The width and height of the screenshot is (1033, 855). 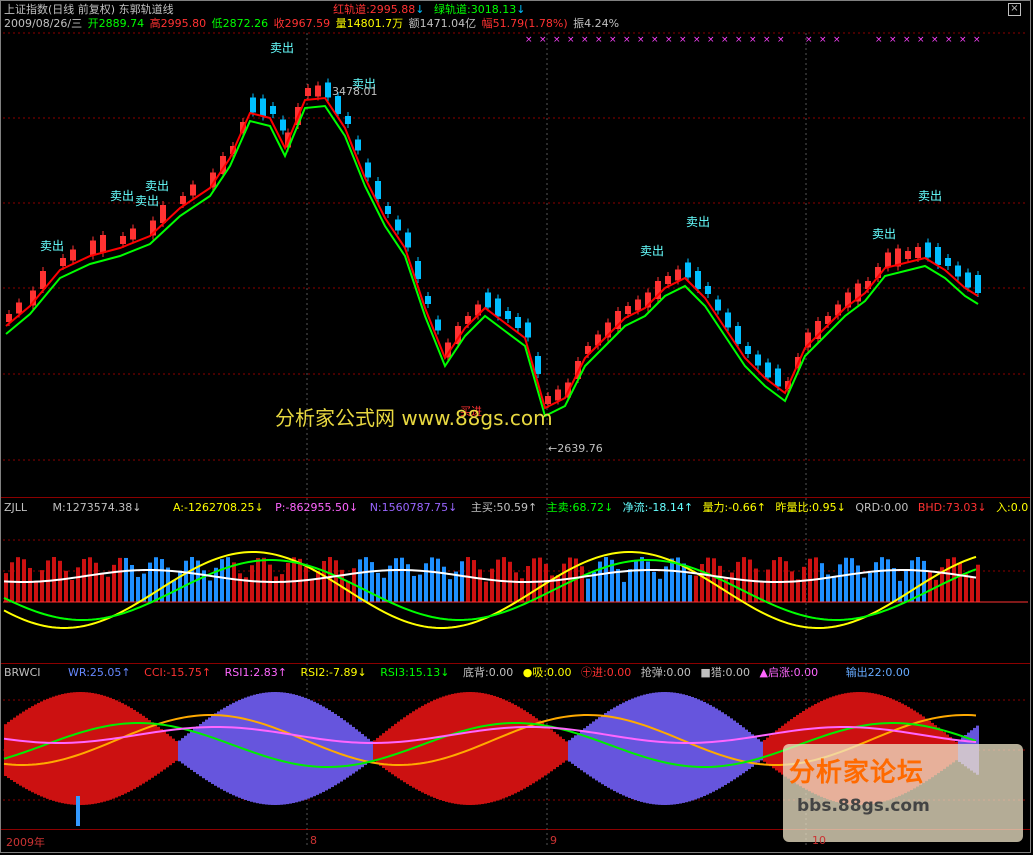 What do you see at coordinates (313, 840) in the screenshot?
I see `axis-month-label: 8` at bounding box center [313, 840].